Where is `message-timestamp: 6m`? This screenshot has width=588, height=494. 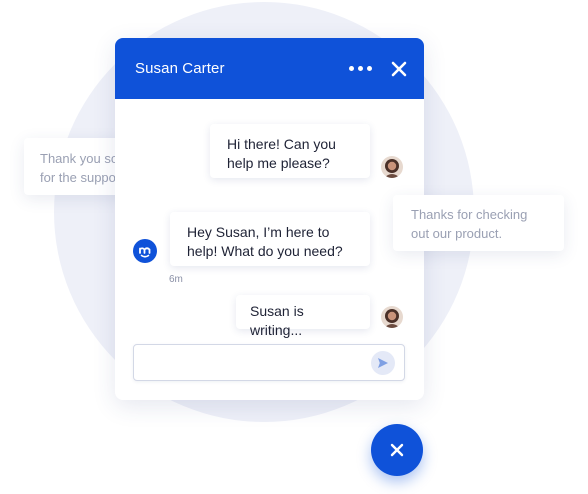
message-timestamp: 6m is located at coordinates (176, 279).